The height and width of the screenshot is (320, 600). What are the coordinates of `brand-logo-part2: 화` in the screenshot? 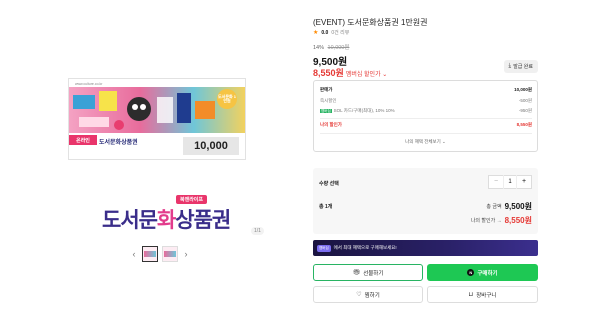 It's located at (166, 220).